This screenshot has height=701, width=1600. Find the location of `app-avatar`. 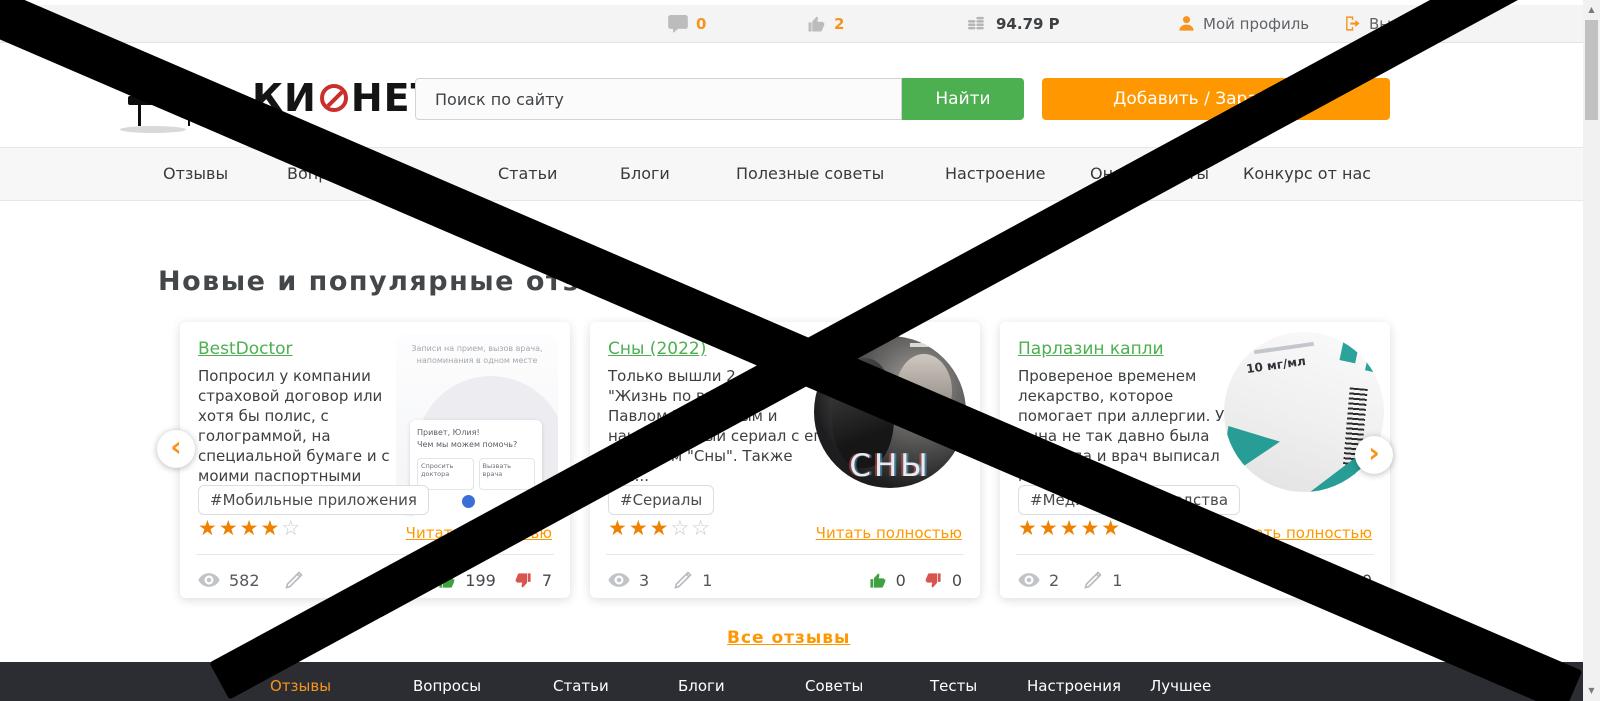

app-avatar is located at coordinates (468, 501).